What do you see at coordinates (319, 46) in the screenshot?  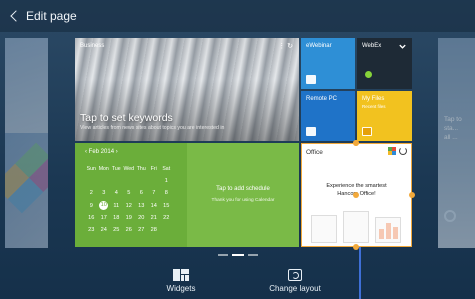 I see `ewebinar-label: eWebinar` at bounding box center [319, 46].